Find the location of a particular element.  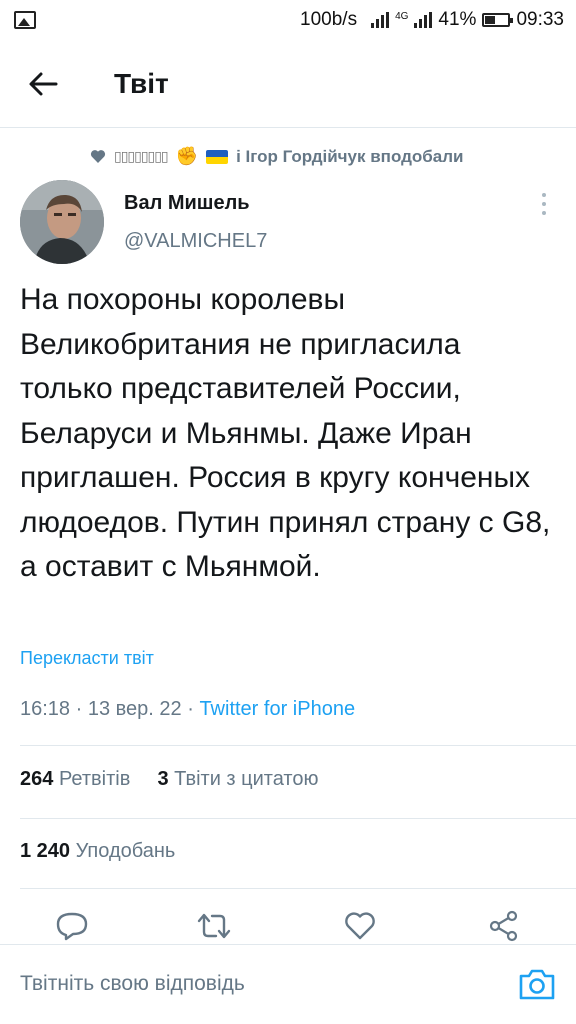

heart-icon is located at coordinates (98, 156).